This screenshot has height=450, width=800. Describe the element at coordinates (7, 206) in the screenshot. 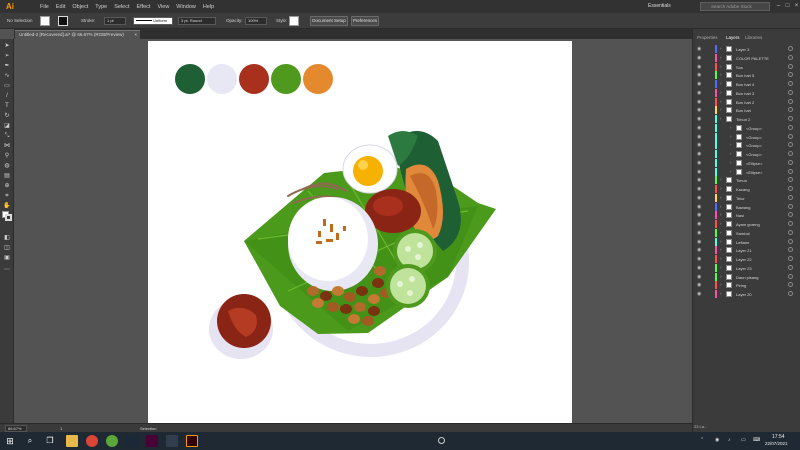

I see `hand-tool-icon: ✋` at that location.